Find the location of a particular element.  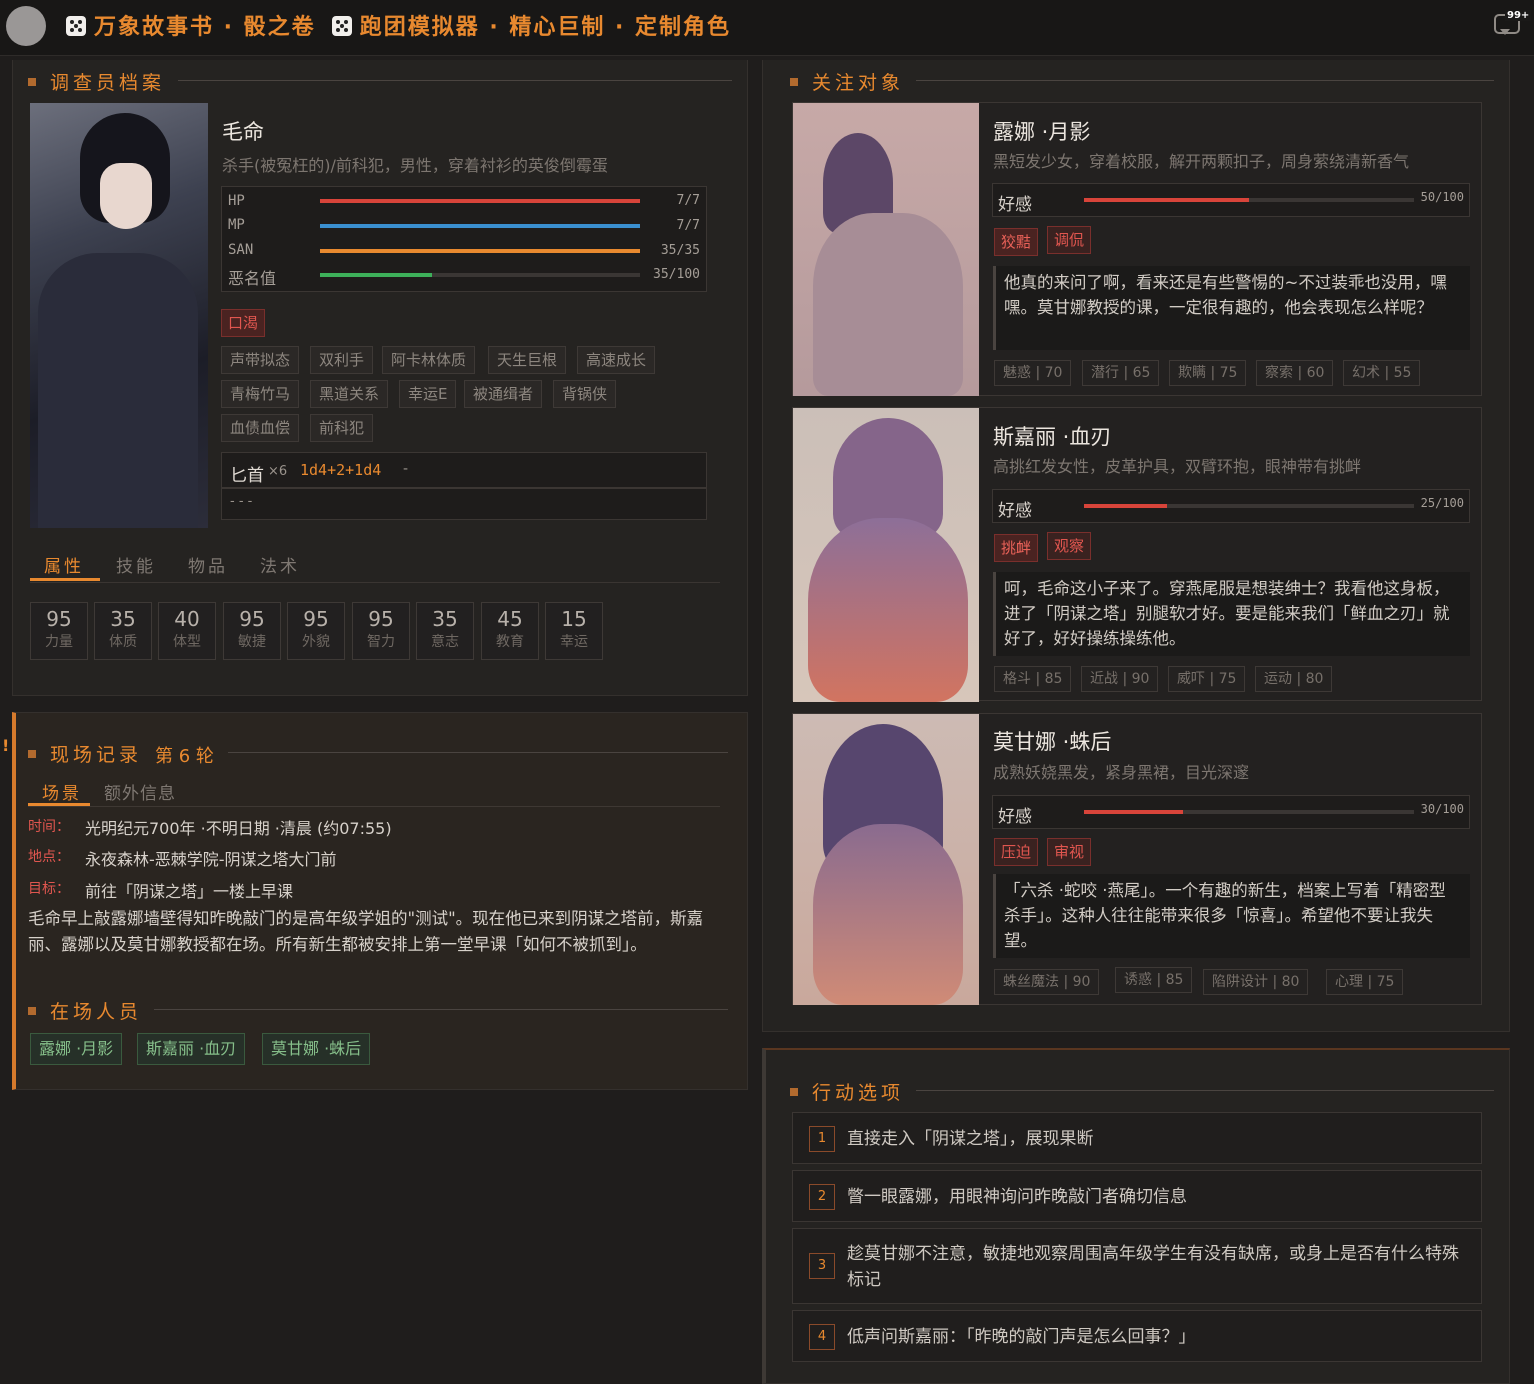

trait-tag: 高速成长 is located at coordinates (616, 360).